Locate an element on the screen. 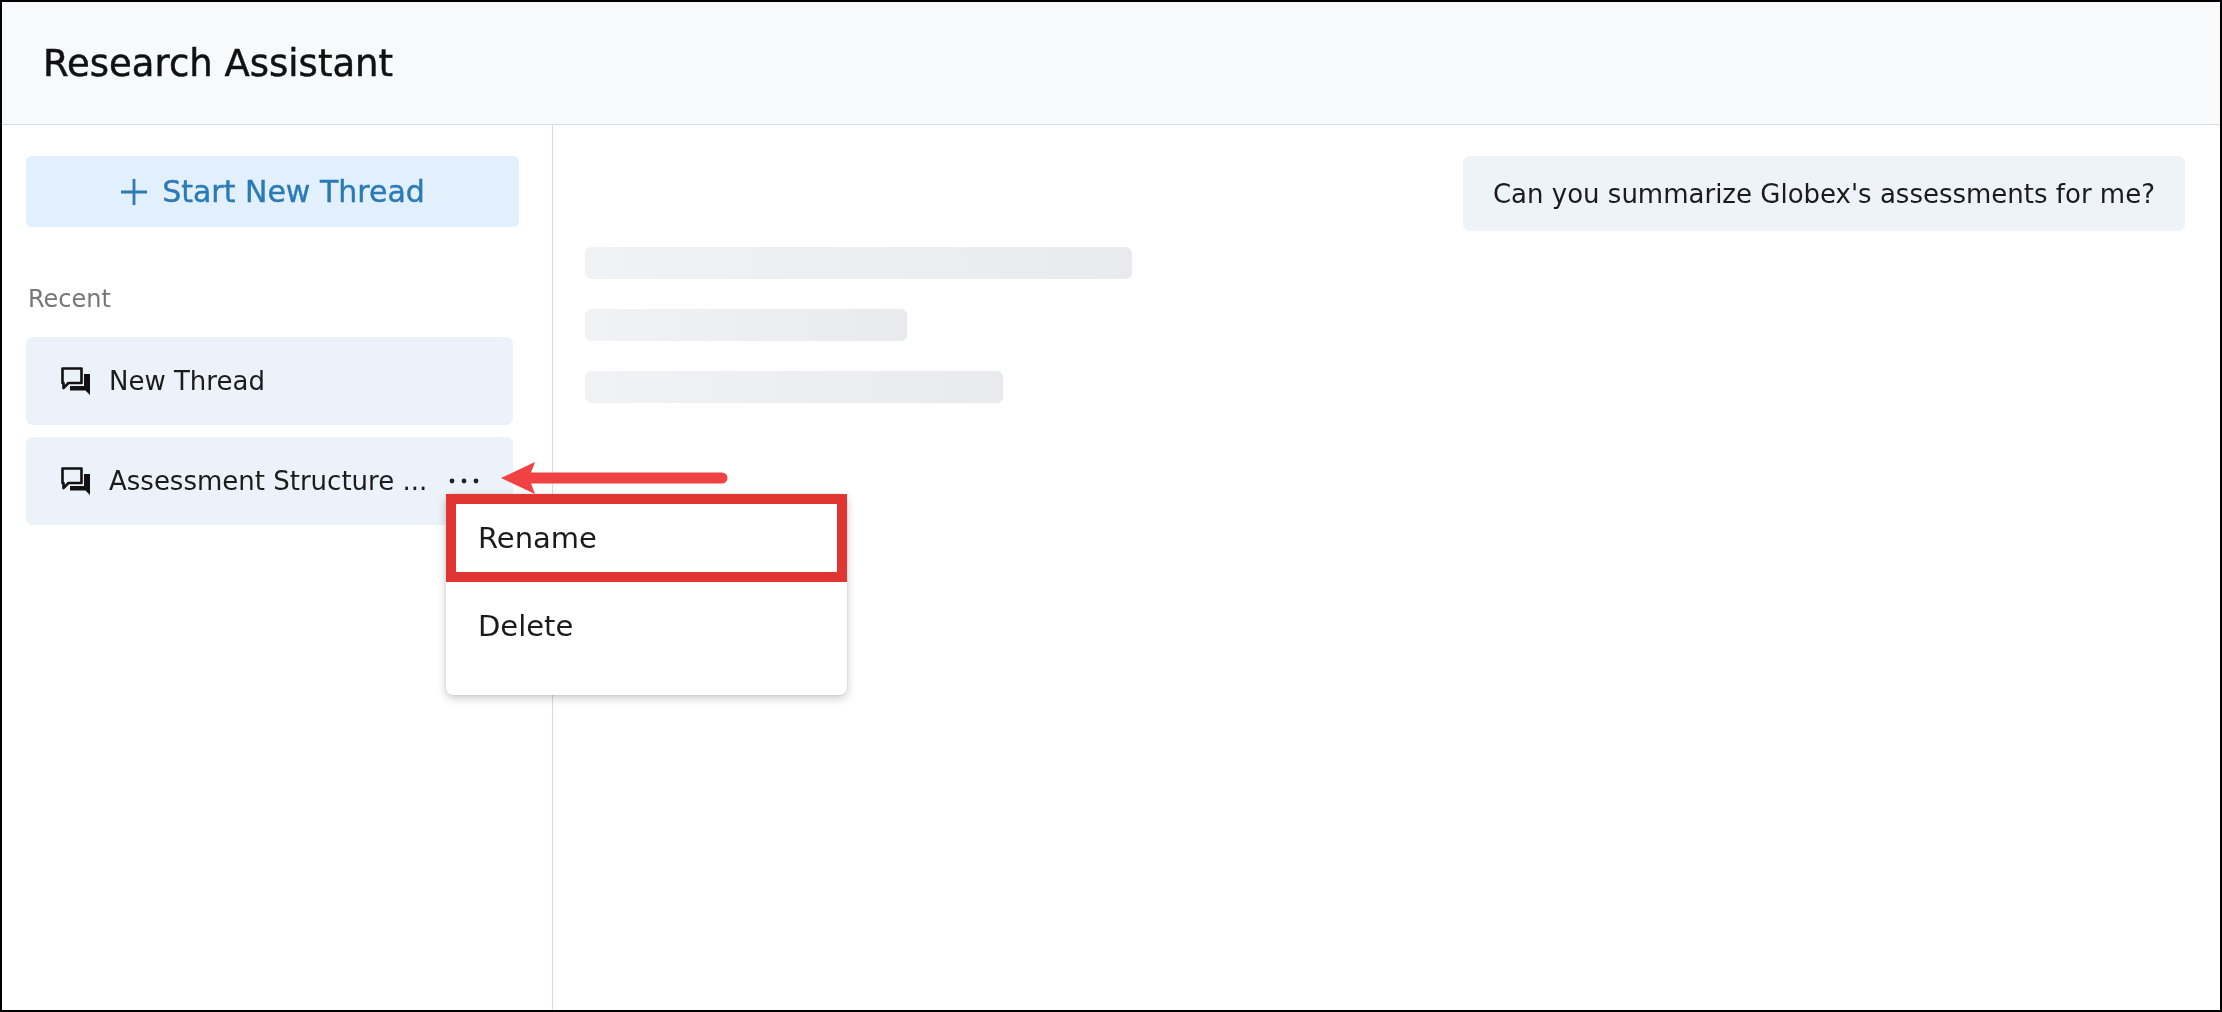 Image resolution: width=2222 pixels, height=1012 pixels. plus-icon is located at coordinates (134, 191).